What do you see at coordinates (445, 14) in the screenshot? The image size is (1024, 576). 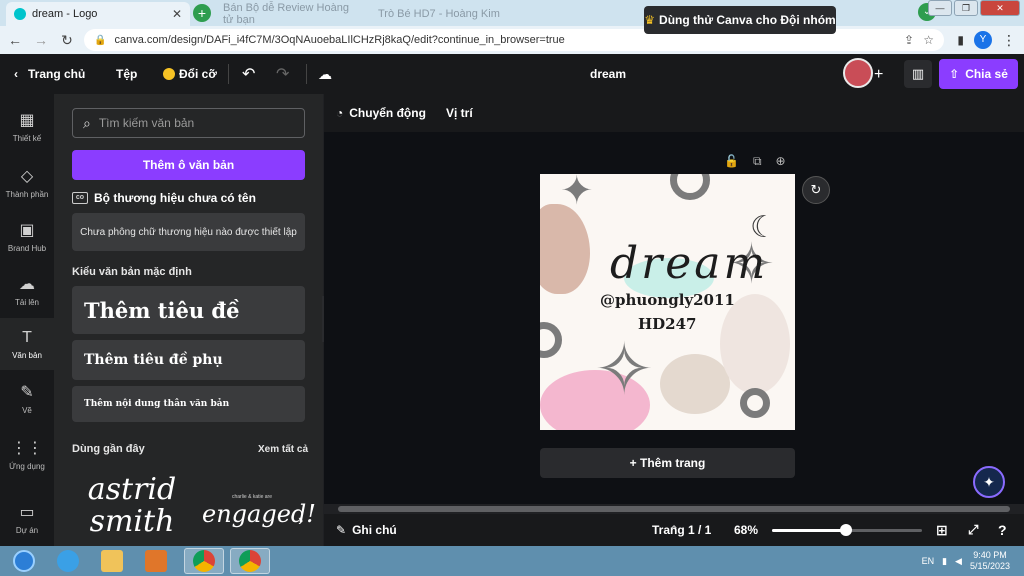 I see `tab-background-2: Trò Bé HD7 - Hoàng Kim` at bounding box center [445, 14].